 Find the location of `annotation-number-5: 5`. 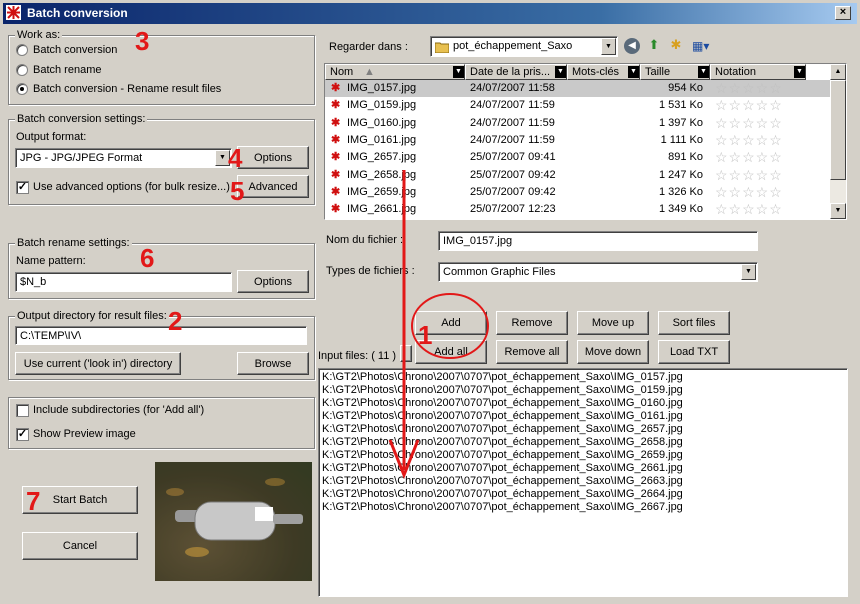

annotation-number-5: 5 is located at coordinates (237, 191).